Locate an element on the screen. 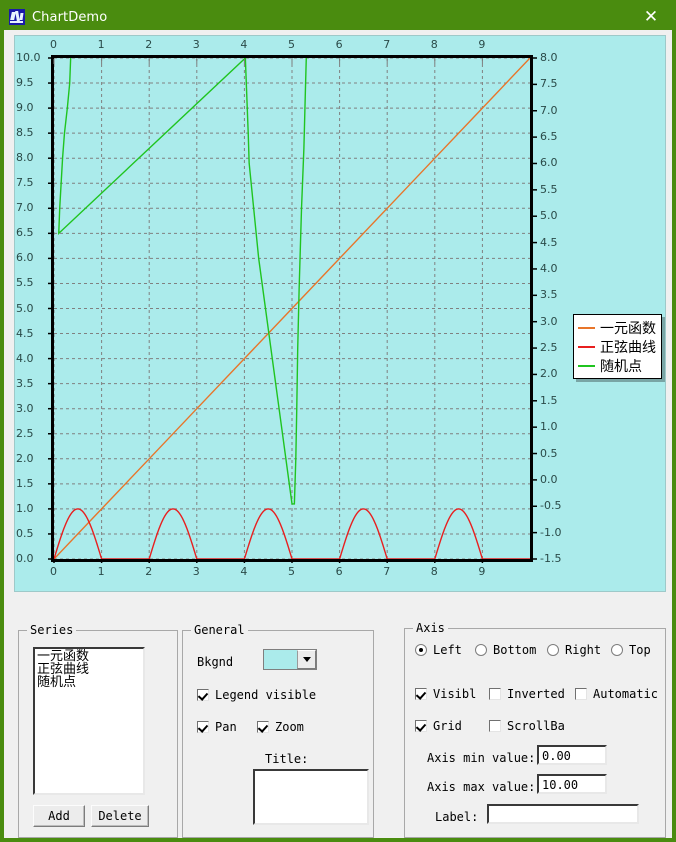  axis-visible-checkbox: Visibl is located at coordinates (445, 694).